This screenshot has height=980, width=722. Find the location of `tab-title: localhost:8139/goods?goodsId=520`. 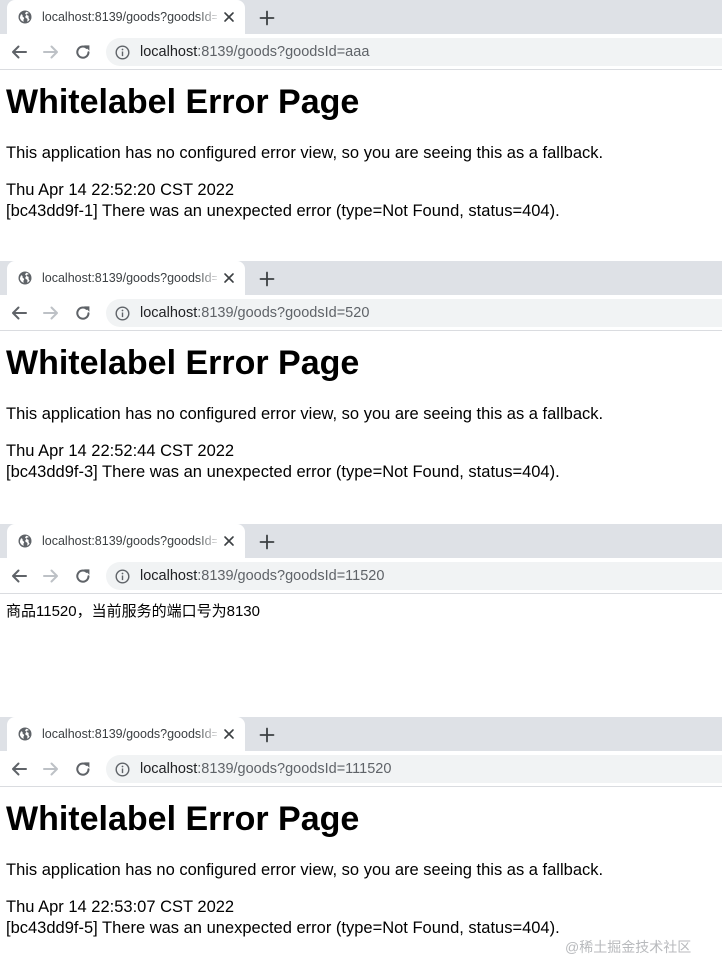

tab-title: localhost:8139/goods?goodsId=520 is located at coordinates (129, 278).